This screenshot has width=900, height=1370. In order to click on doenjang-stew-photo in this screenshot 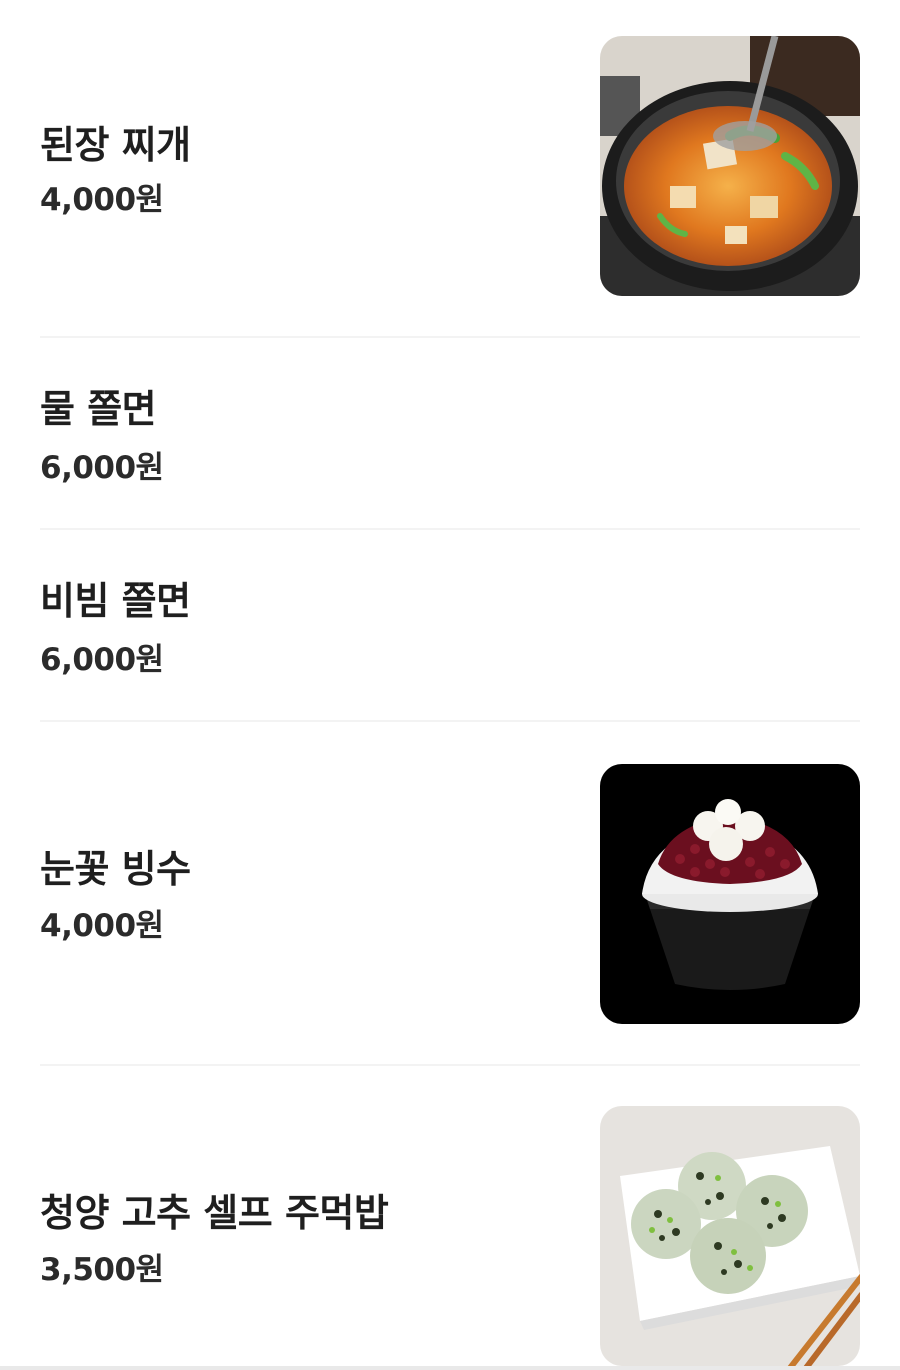, I will do `click(730, 166)`.